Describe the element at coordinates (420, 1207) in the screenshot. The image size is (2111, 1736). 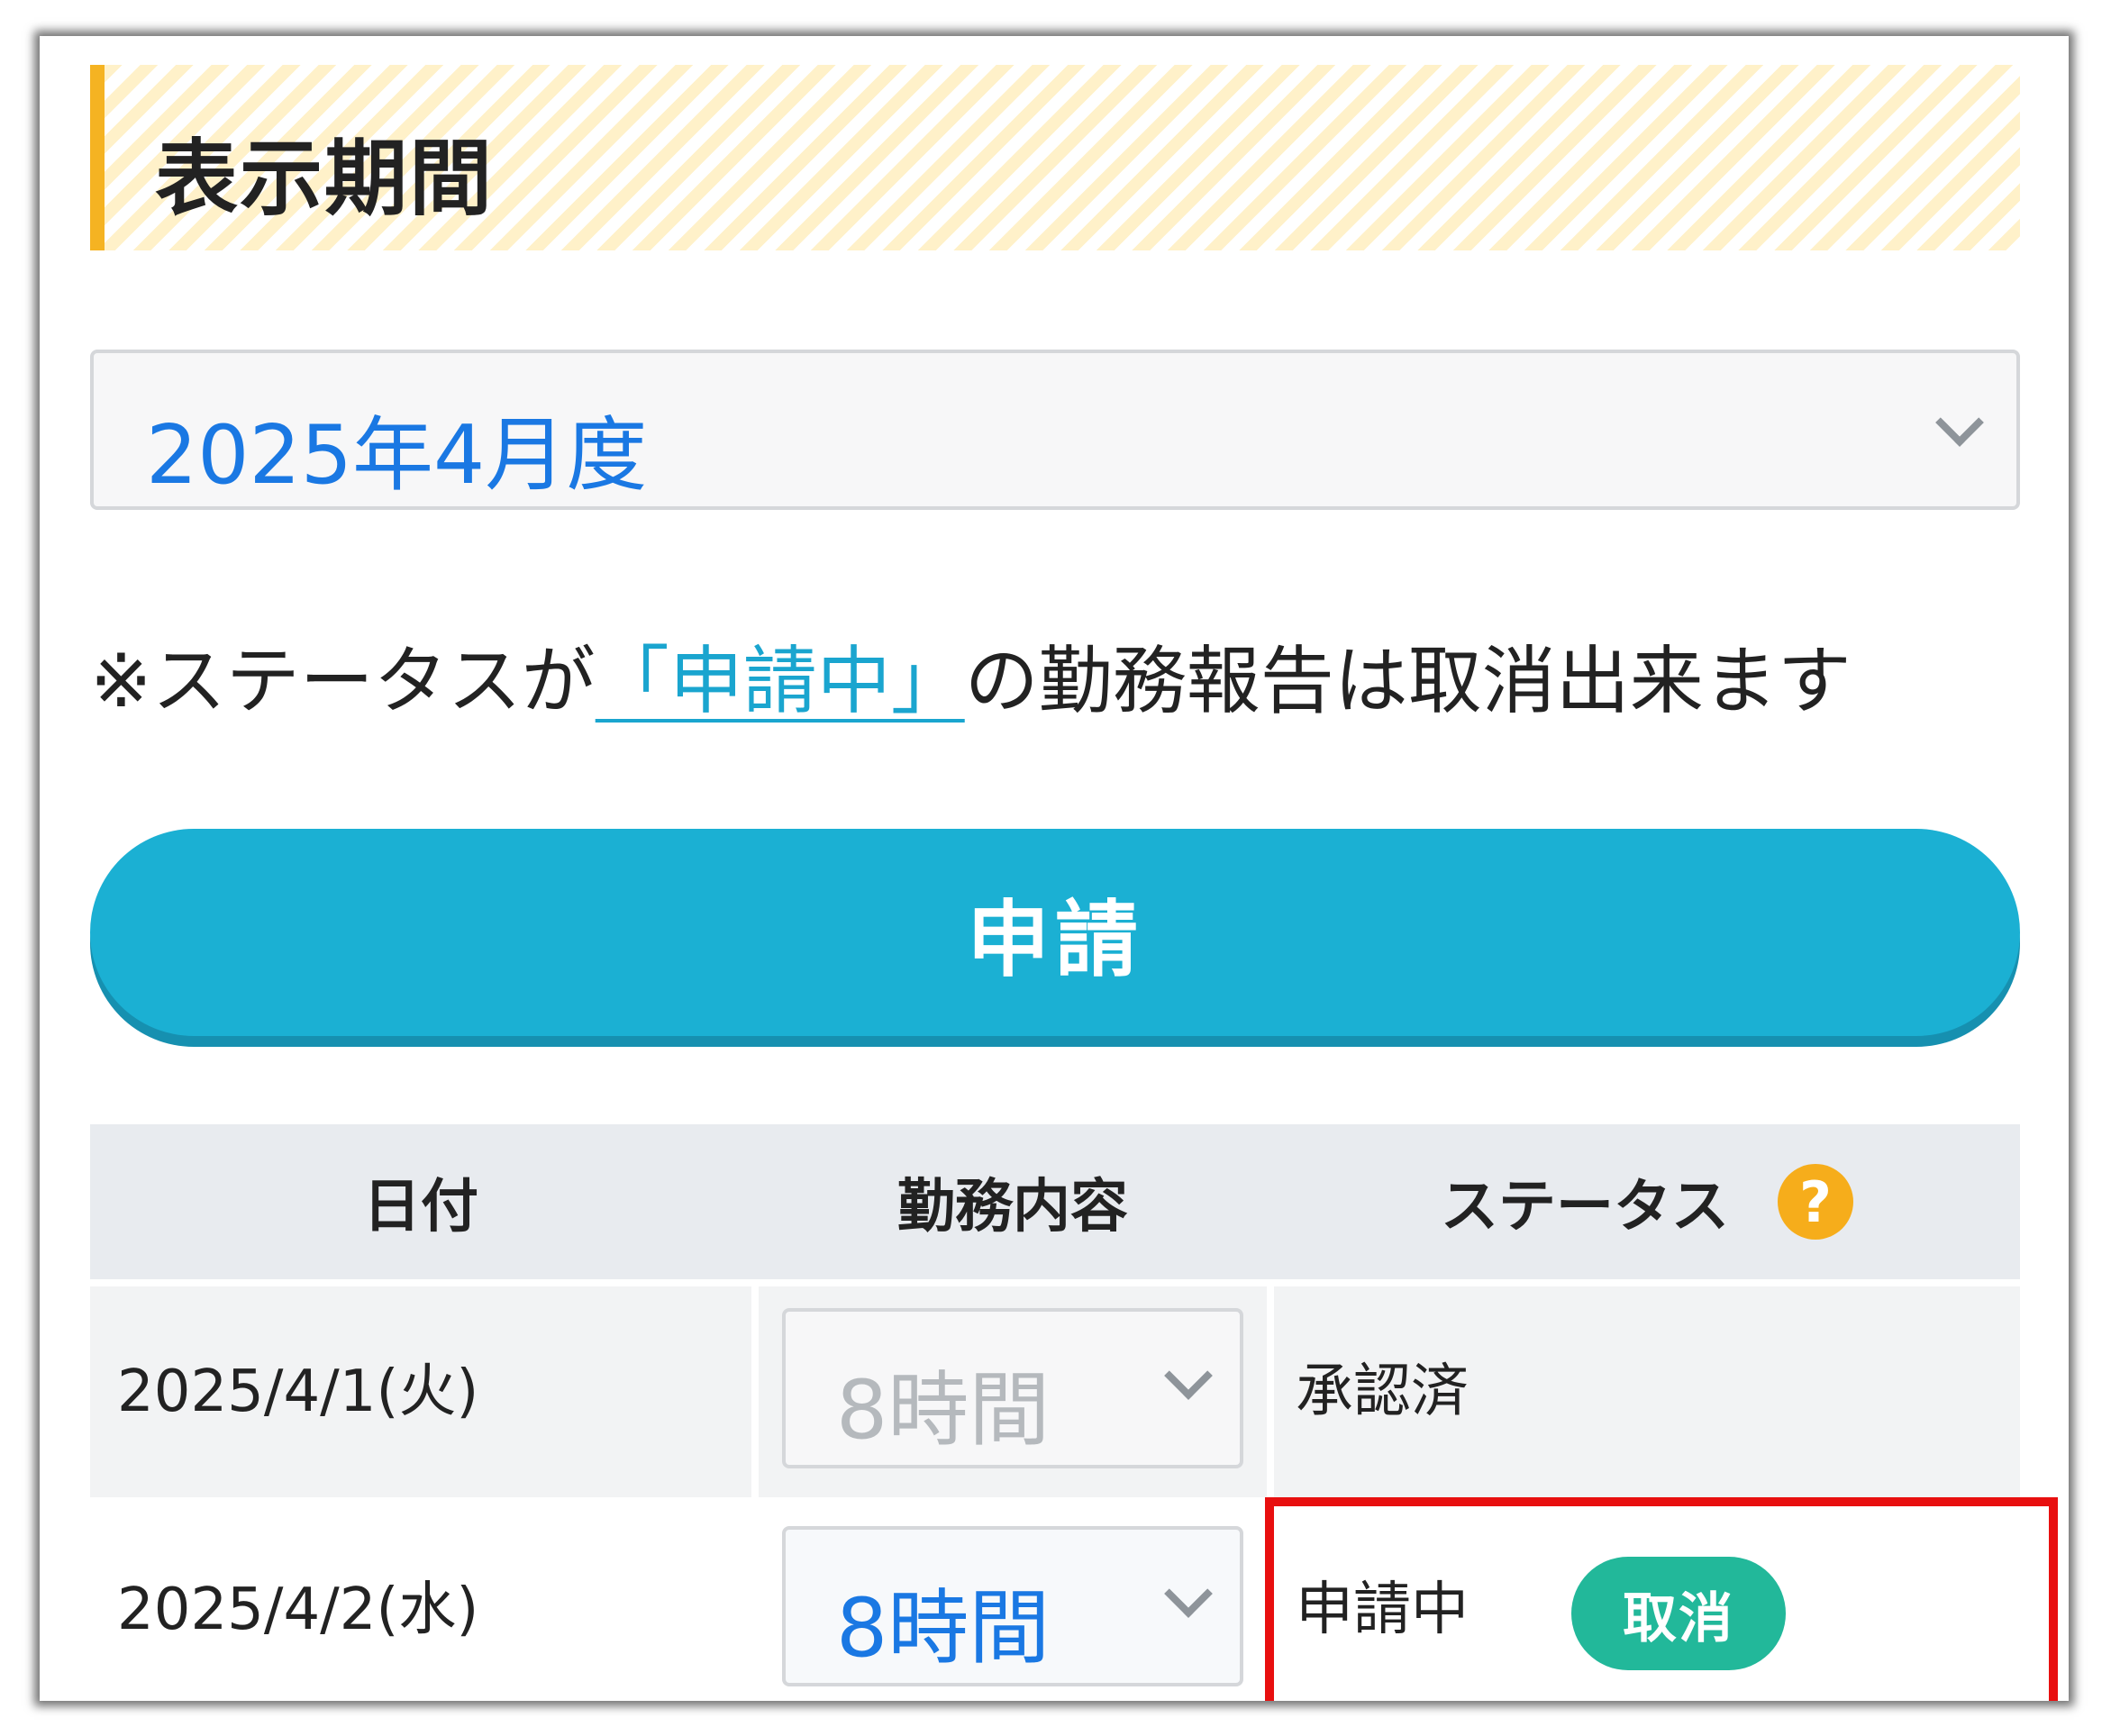
I see `column-header-date: 日付` at that location.